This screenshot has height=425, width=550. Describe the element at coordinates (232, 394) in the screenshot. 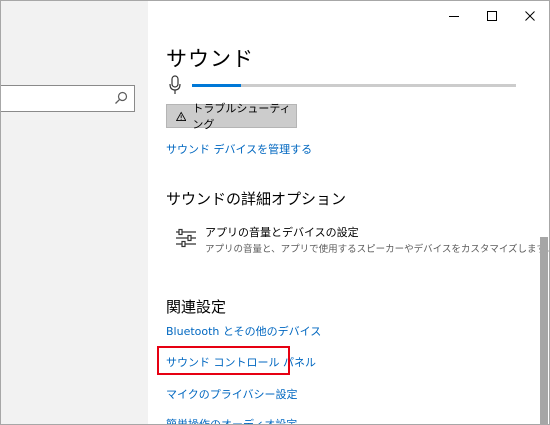

I see `microphone-privacy-link: マイクのプライバシー設定` at that location.